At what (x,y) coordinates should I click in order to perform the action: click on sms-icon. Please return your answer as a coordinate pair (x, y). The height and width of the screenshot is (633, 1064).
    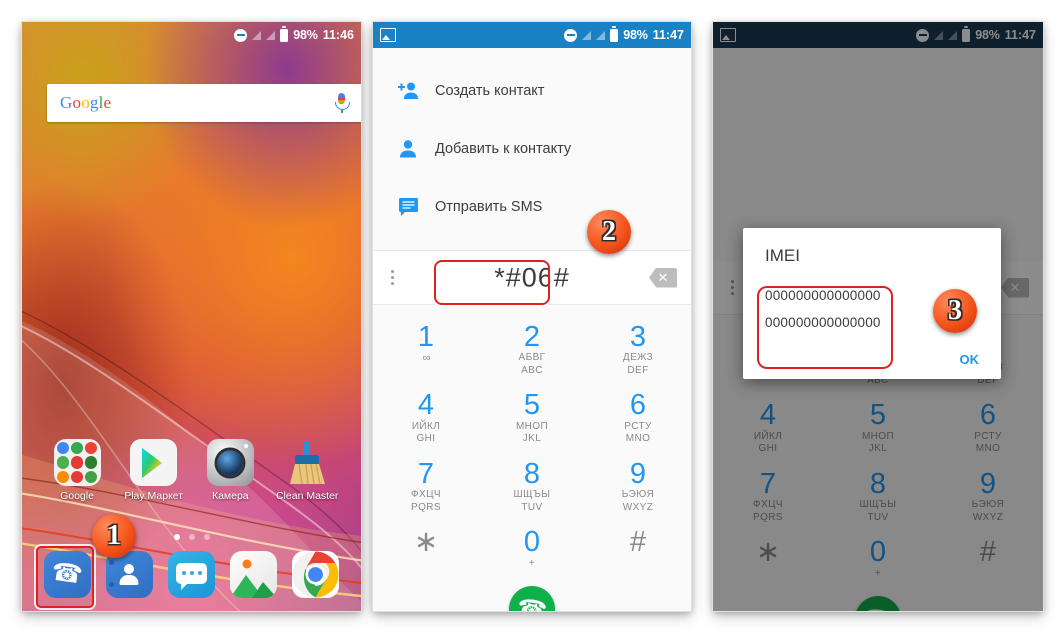
    Looking at the image, I should click on (408, 207).